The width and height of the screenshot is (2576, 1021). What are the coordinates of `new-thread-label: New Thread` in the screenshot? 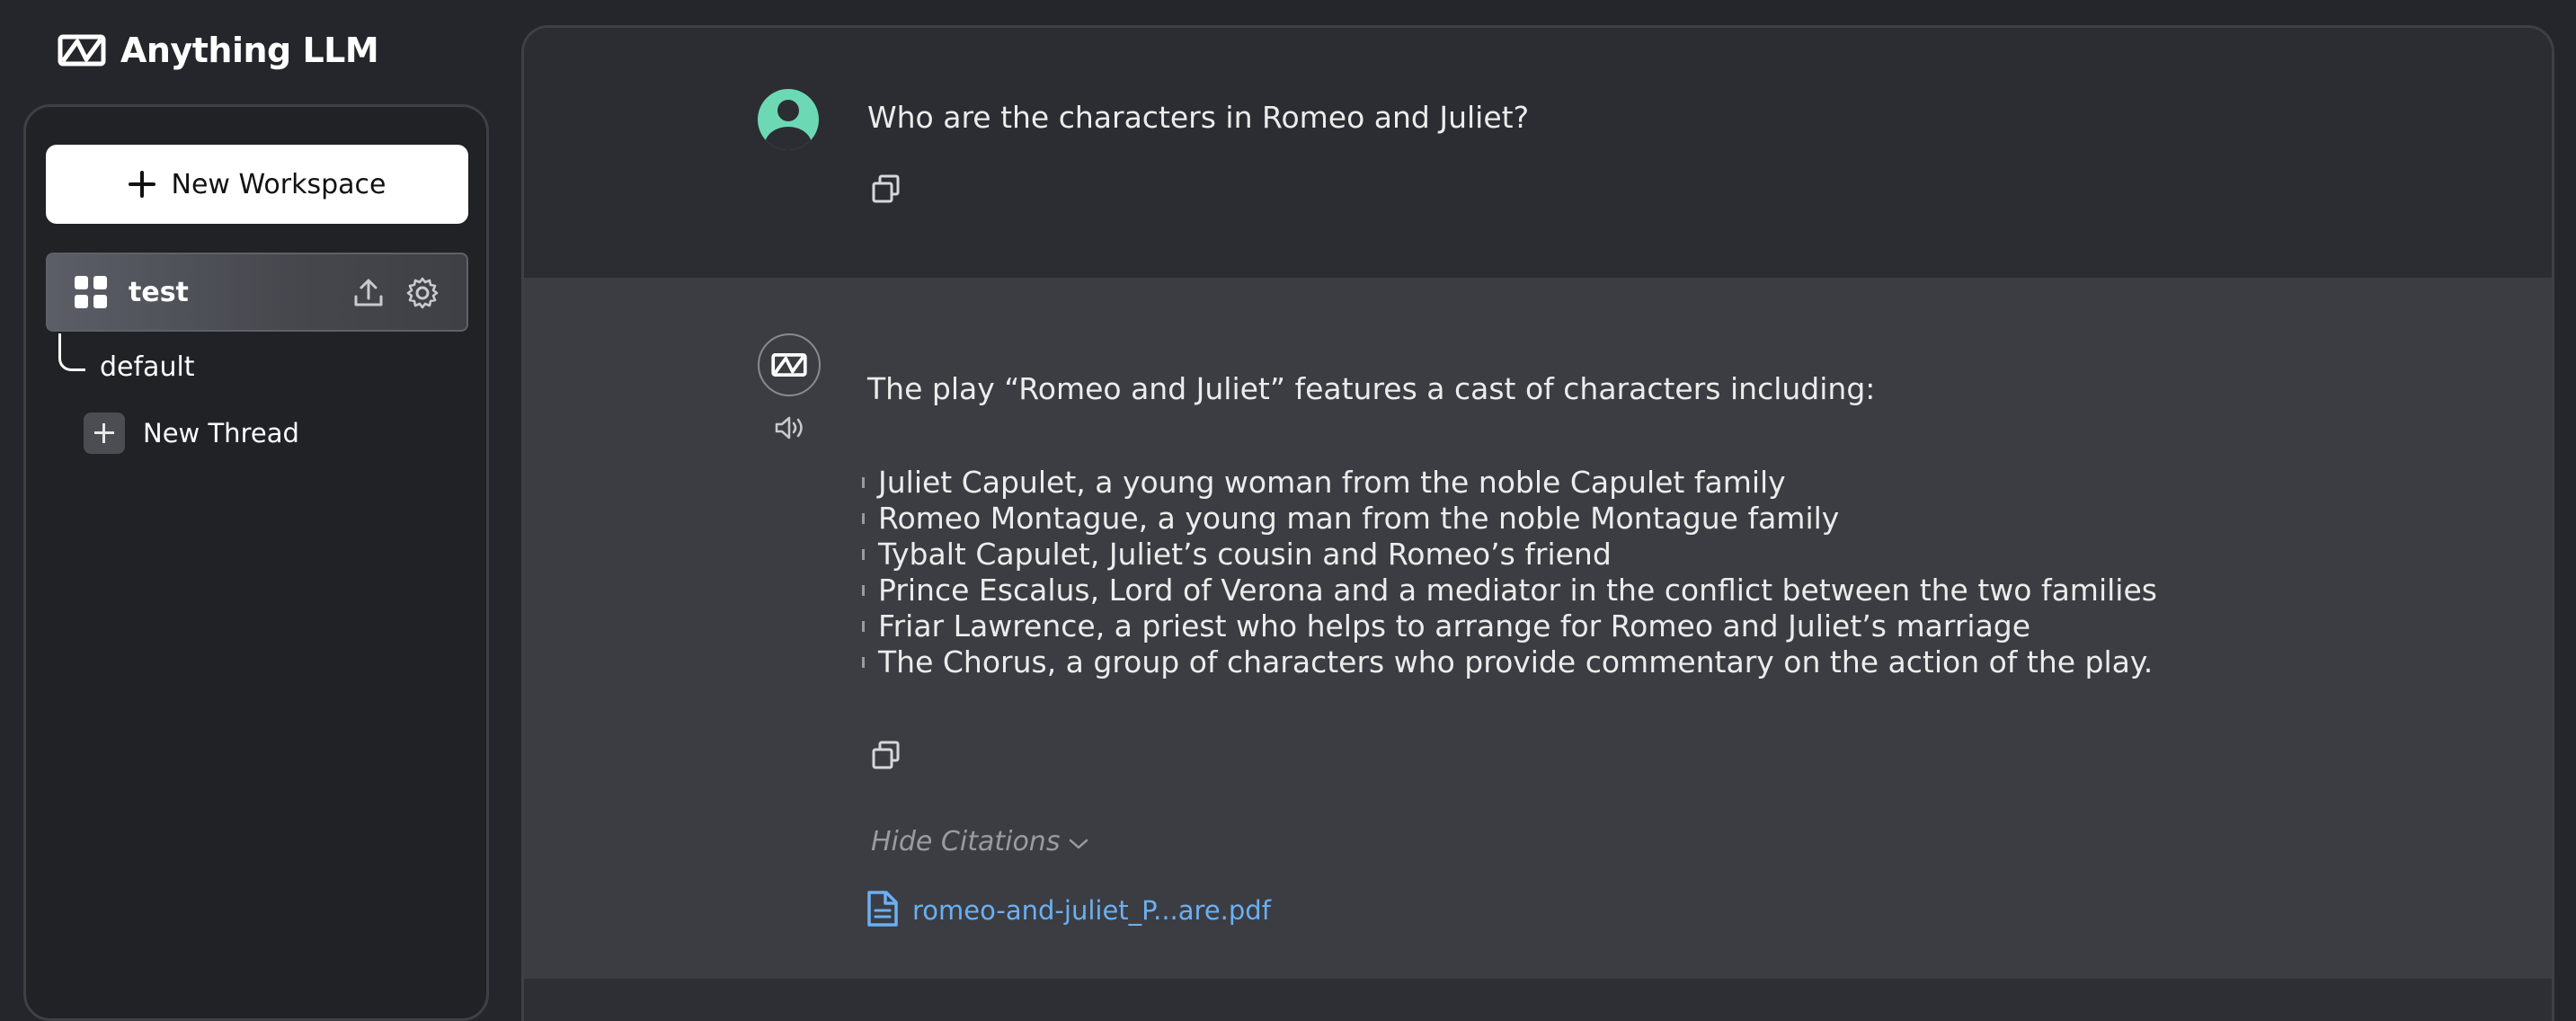 It's located at (221, 433).